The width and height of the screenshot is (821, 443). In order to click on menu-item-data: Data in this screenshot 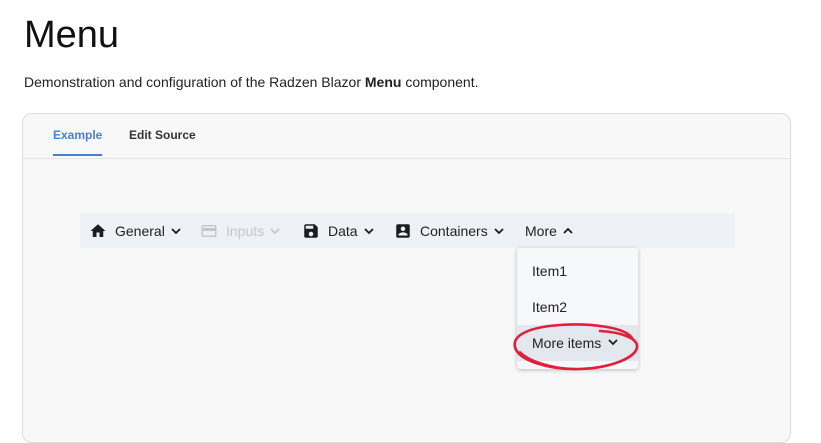, I will do `click(338, 230)`.